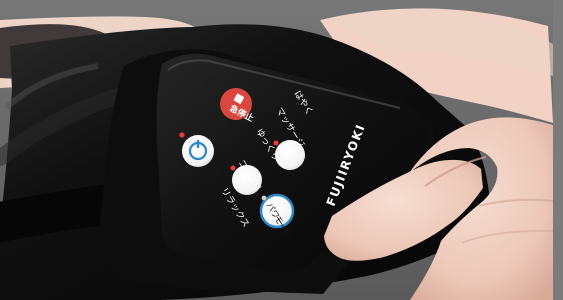  I want to click on power-icon, so click(198, 144).